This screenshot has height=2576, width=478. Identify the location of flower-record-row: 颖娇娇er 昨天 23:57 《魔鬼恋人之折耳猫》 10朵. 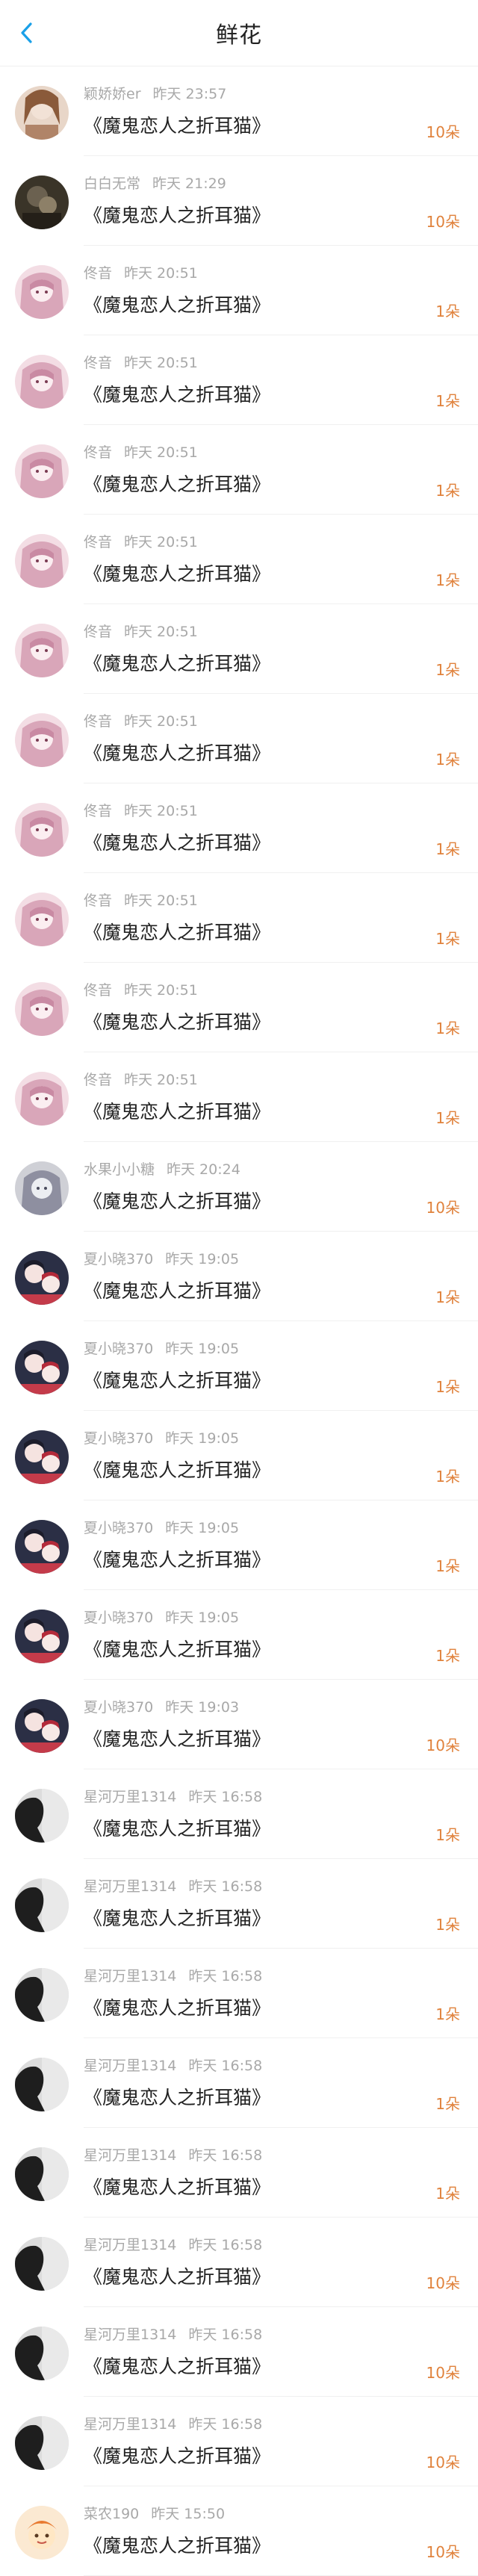
(239, 111).